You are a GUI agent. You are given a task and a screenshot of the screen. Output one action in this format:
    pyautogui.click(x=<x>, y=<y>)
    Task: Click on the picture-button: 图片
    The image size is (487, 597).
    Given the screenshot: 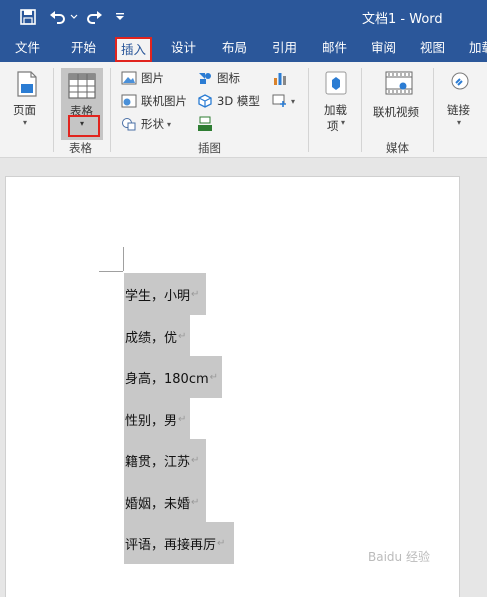 What is the action you would take?
    pyautogui.click(x=142, y=78)
    